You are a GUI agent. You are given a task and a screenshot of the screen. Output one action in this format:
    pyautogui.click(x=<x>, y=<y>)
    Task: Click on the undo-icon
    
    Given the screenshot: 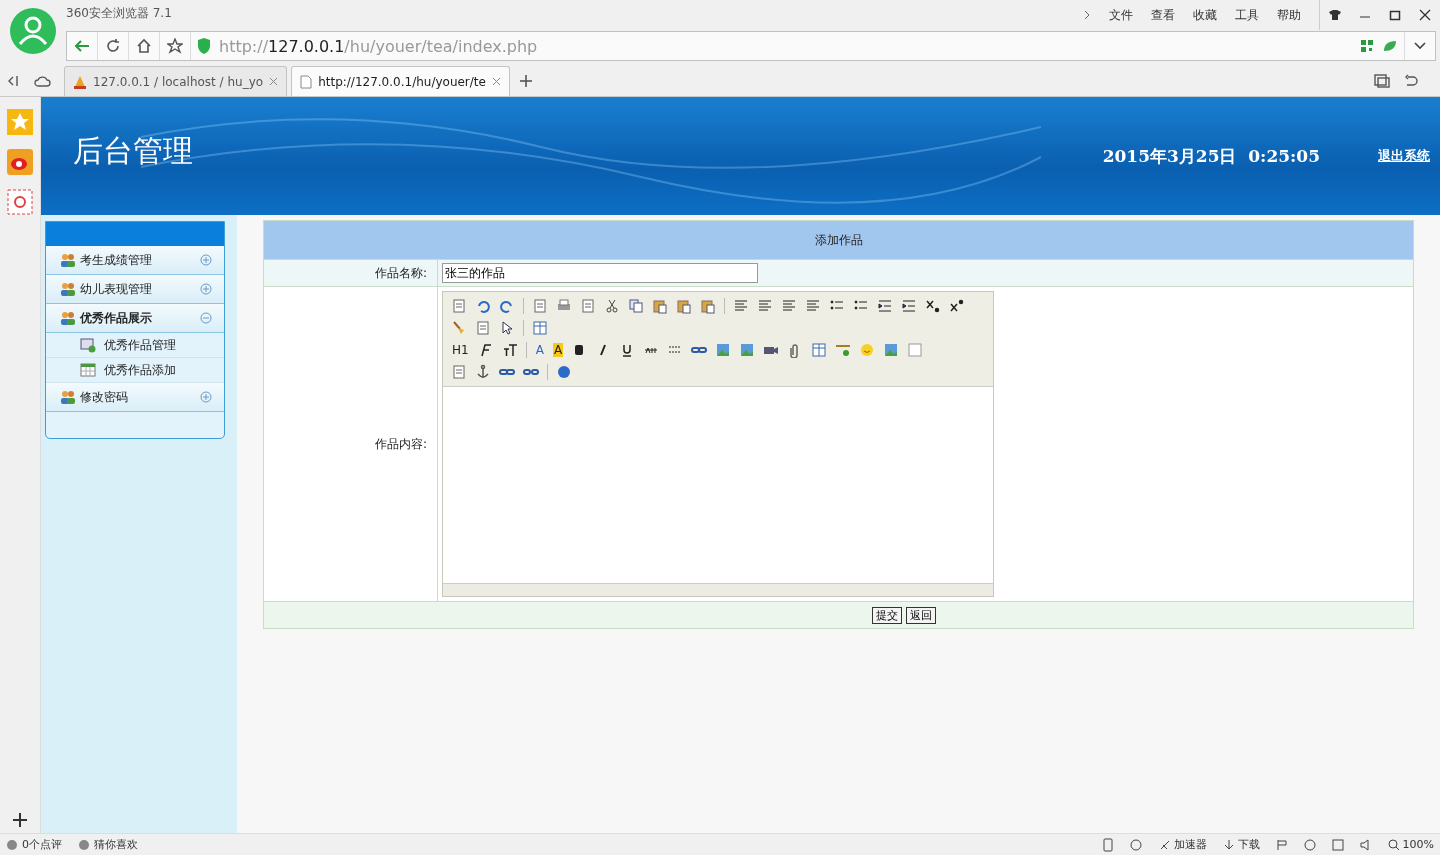 What is the action you would take?
    pyautogui.click(x=483, y=306)
    